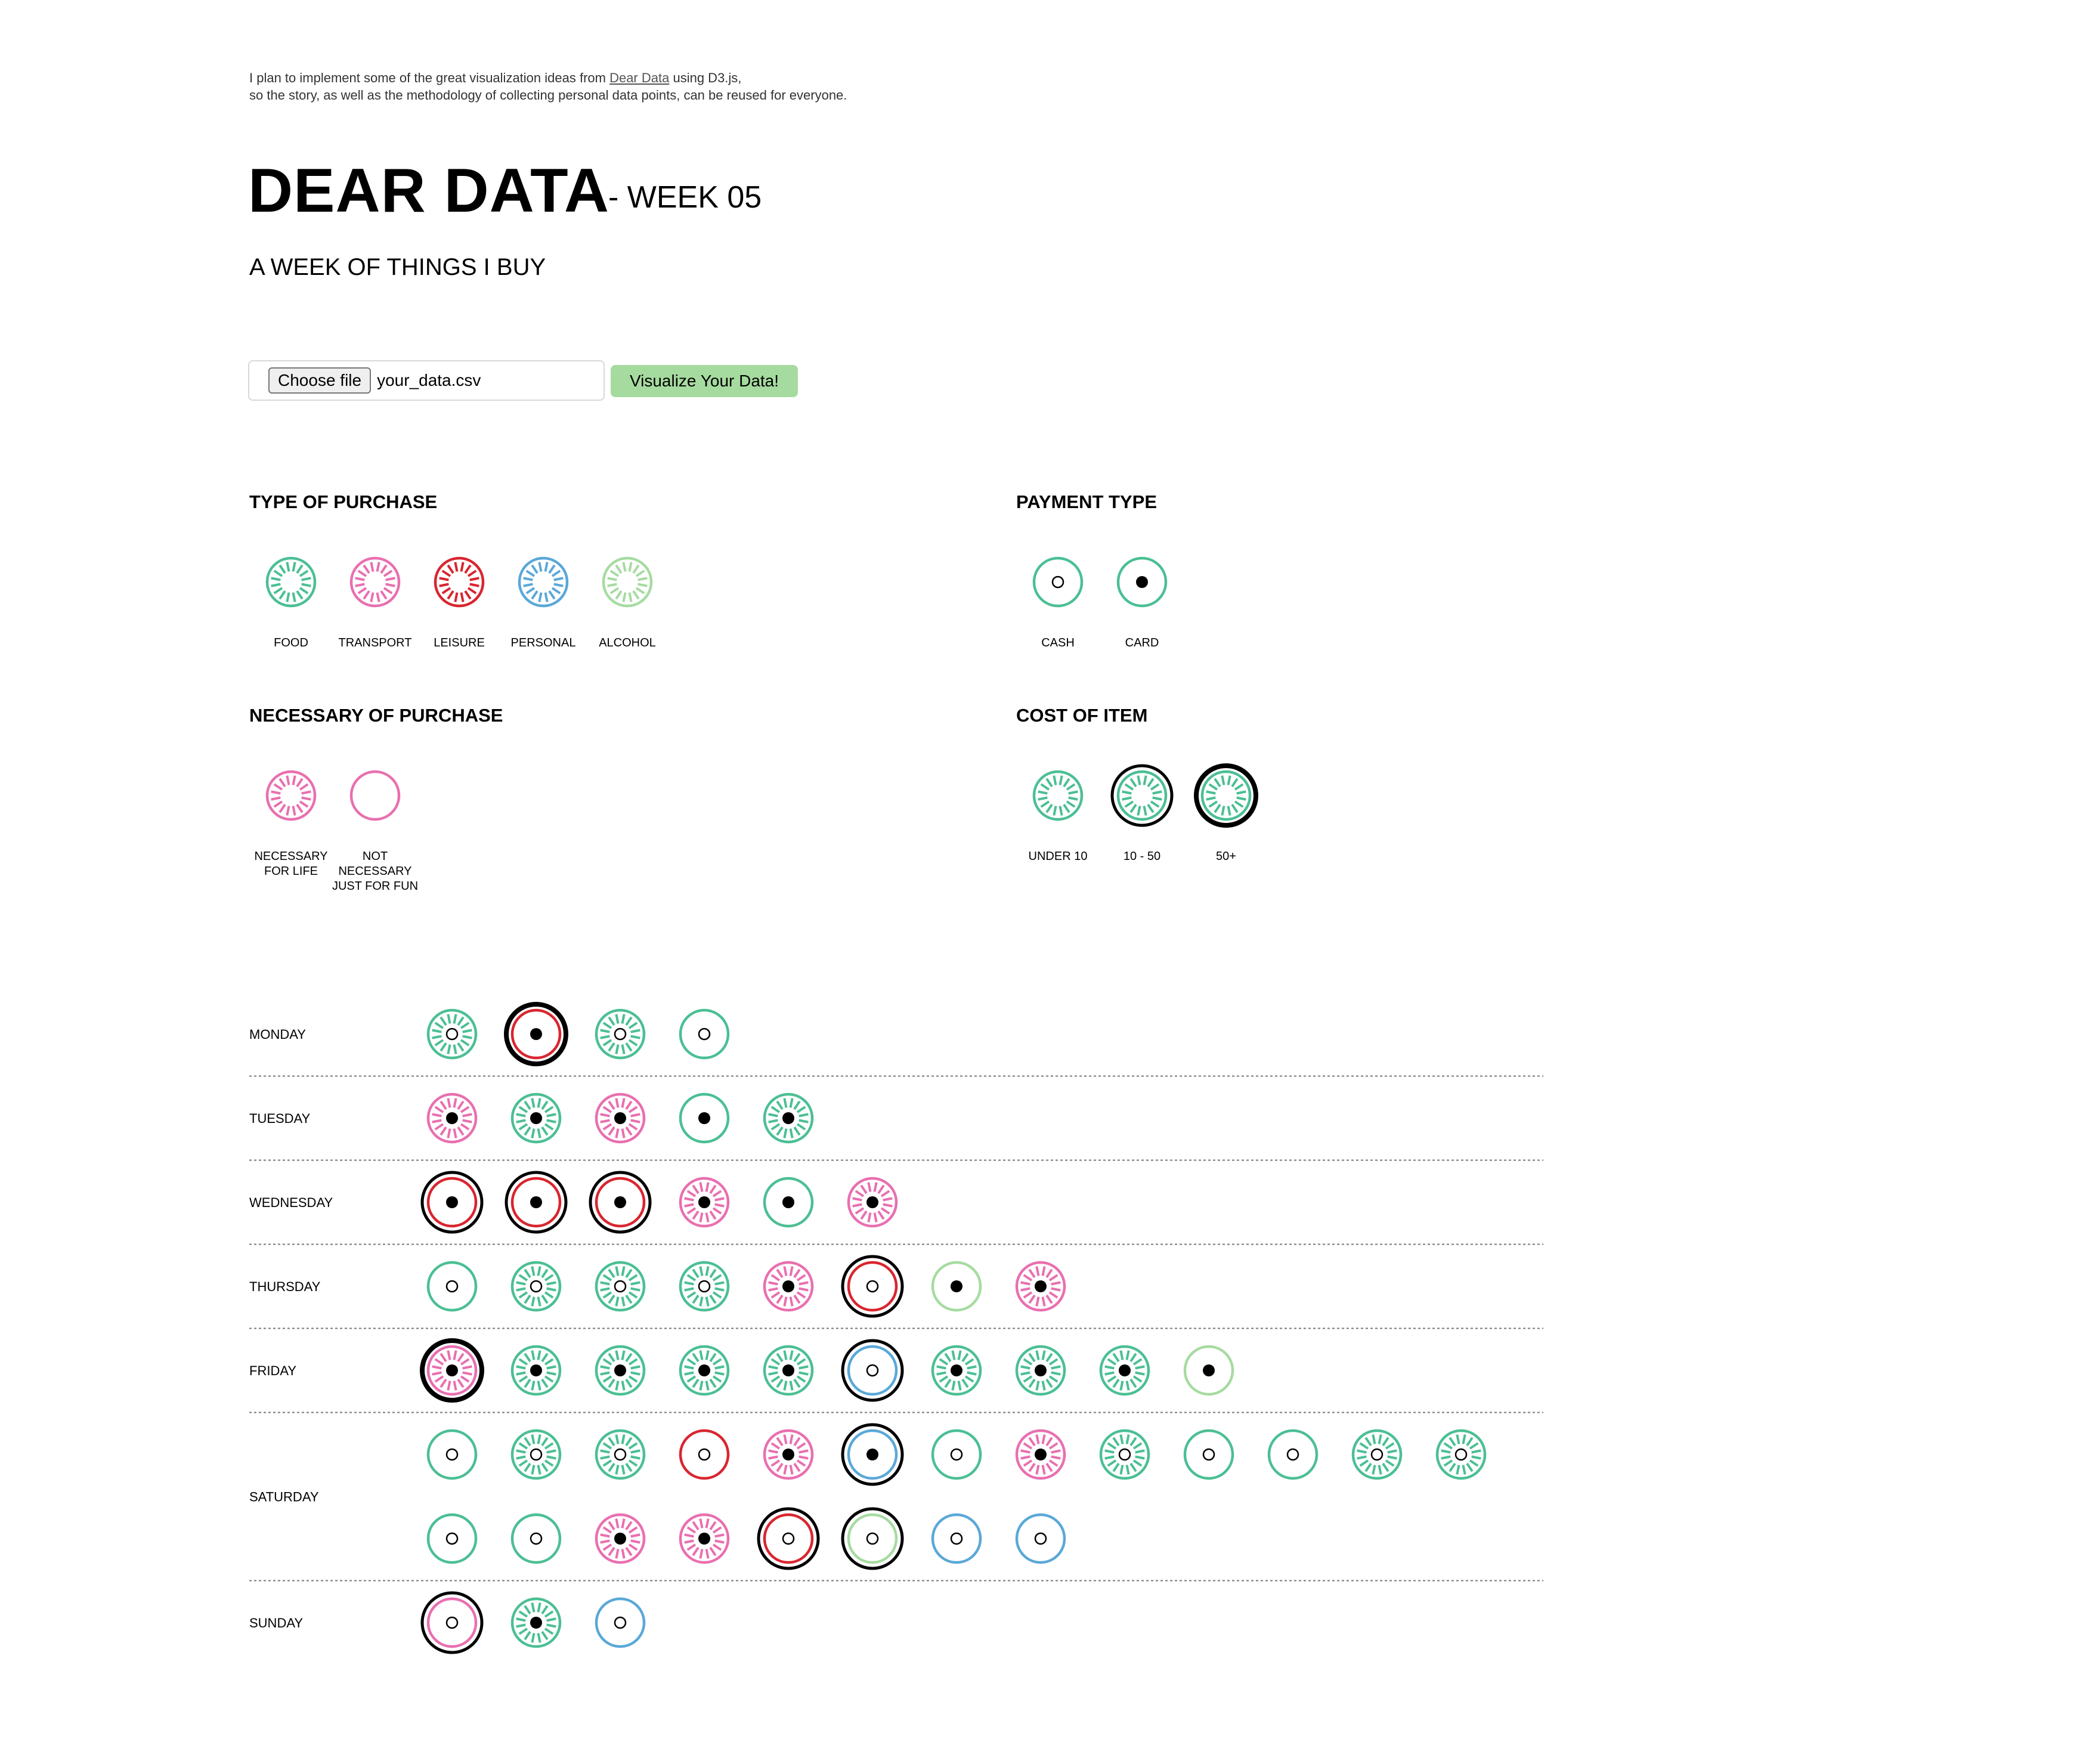  I want to click on day-label-tuesday: TUESDAY, so click(280, 1118).